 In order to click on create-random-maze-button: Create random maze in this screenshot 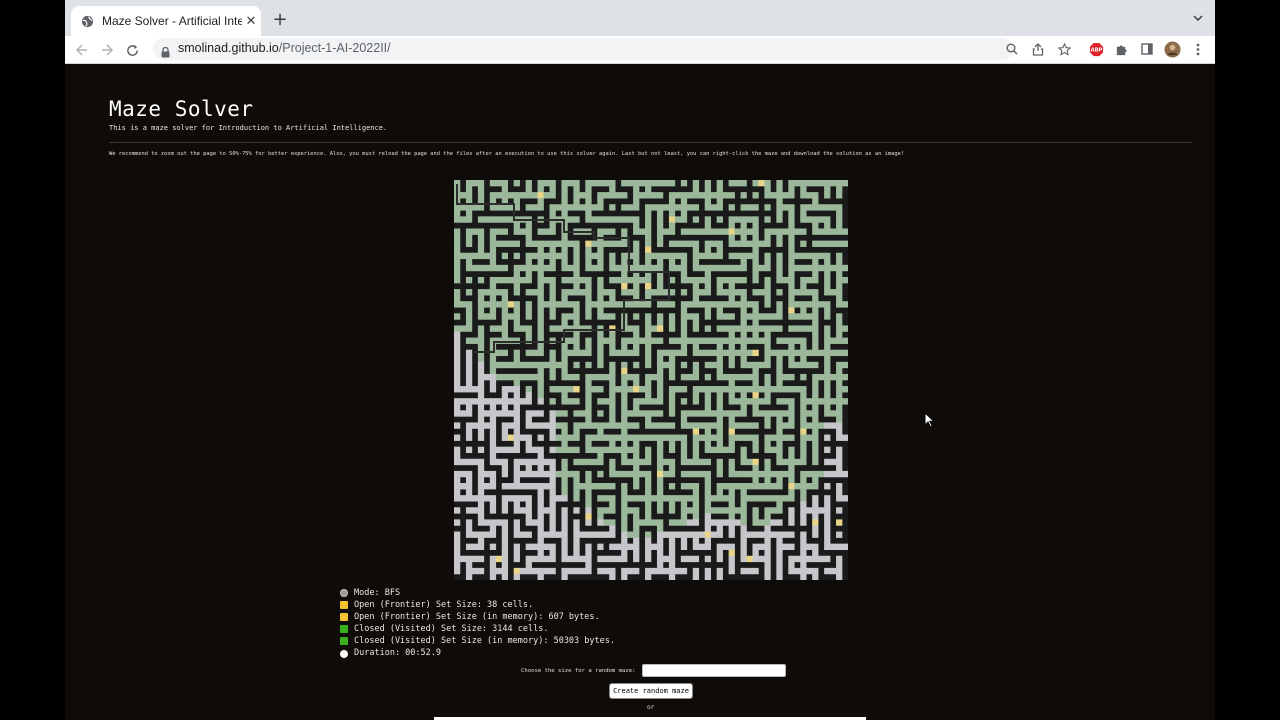, I will do `click(651, 691)`.